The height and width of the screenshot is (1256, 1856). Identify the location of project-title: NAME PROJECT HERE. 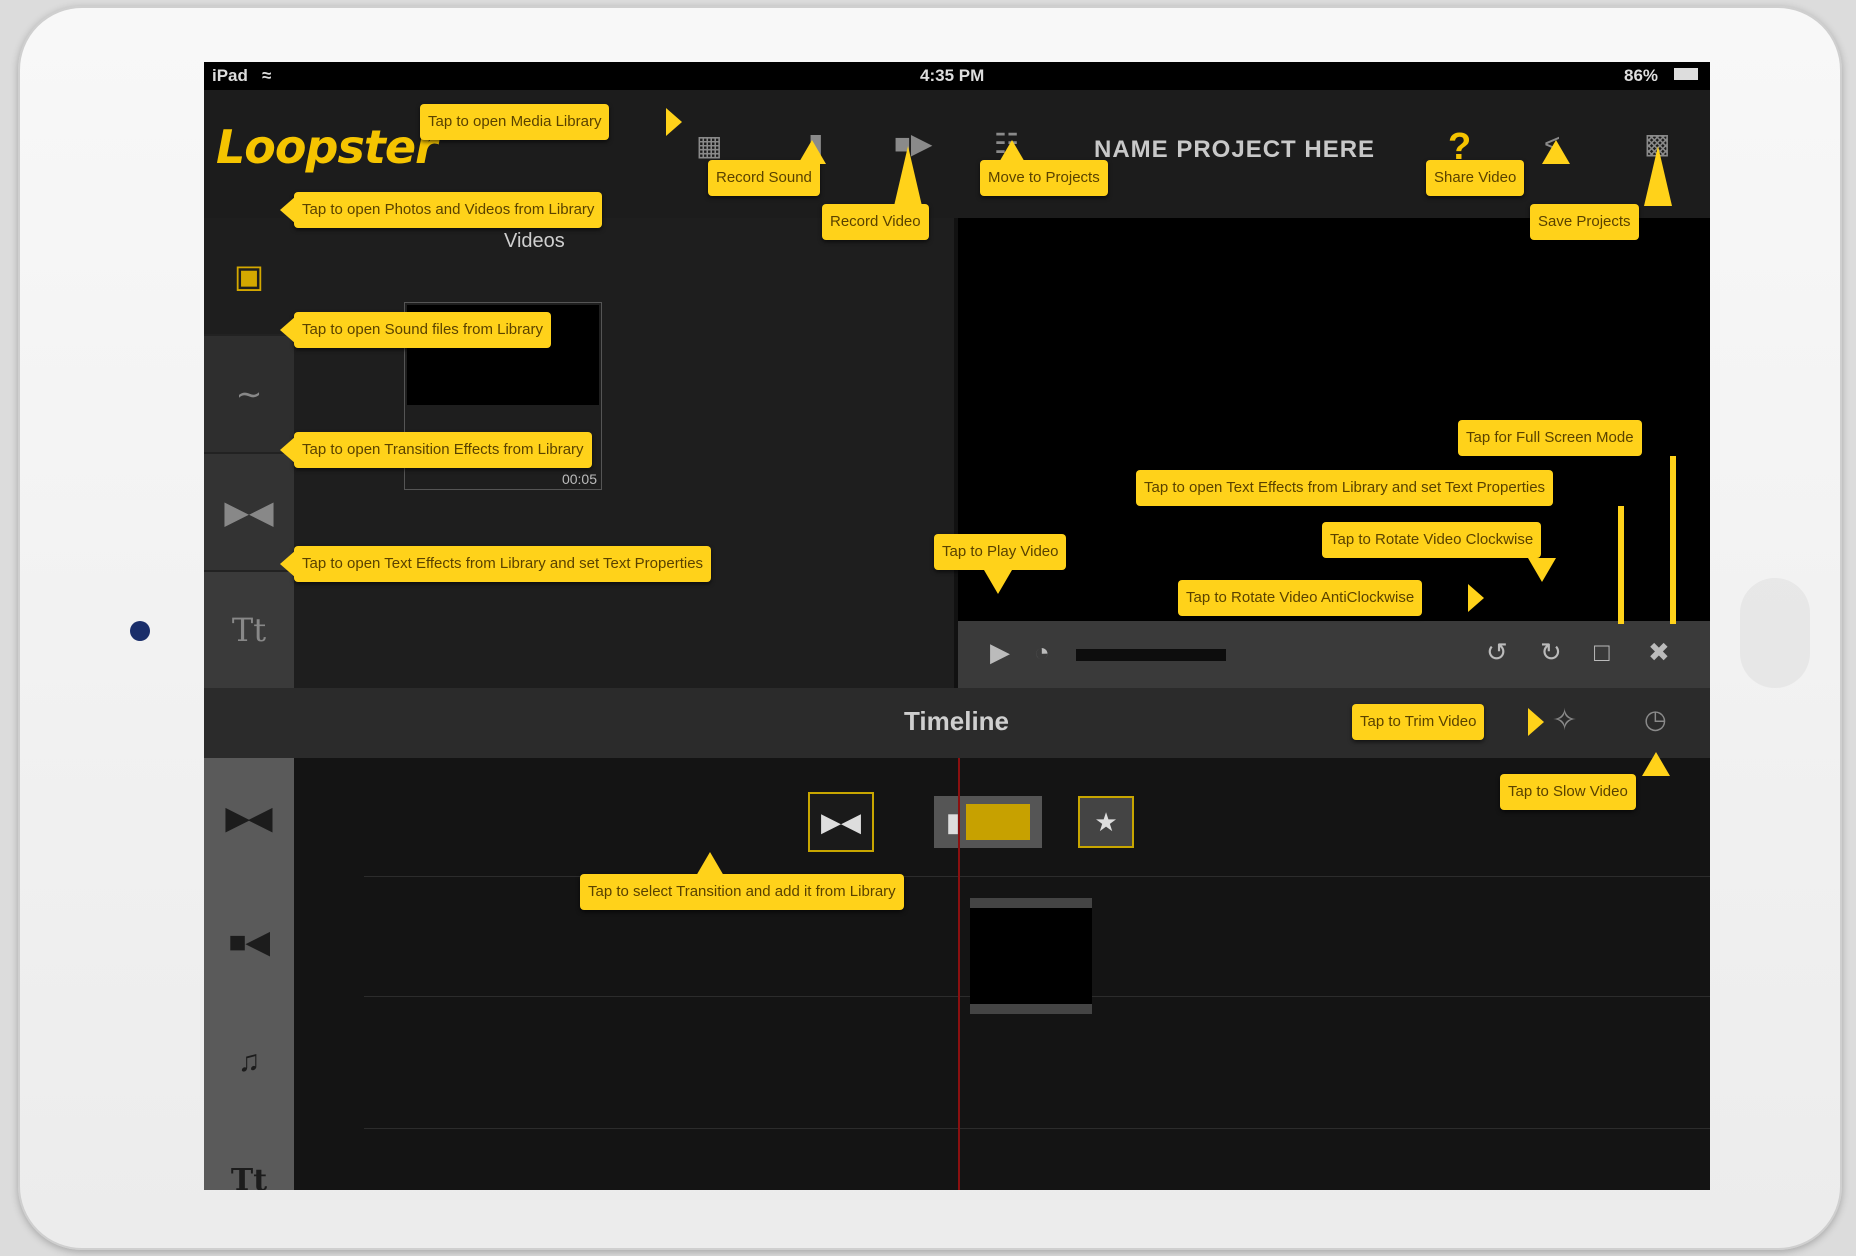
(1234, 150).